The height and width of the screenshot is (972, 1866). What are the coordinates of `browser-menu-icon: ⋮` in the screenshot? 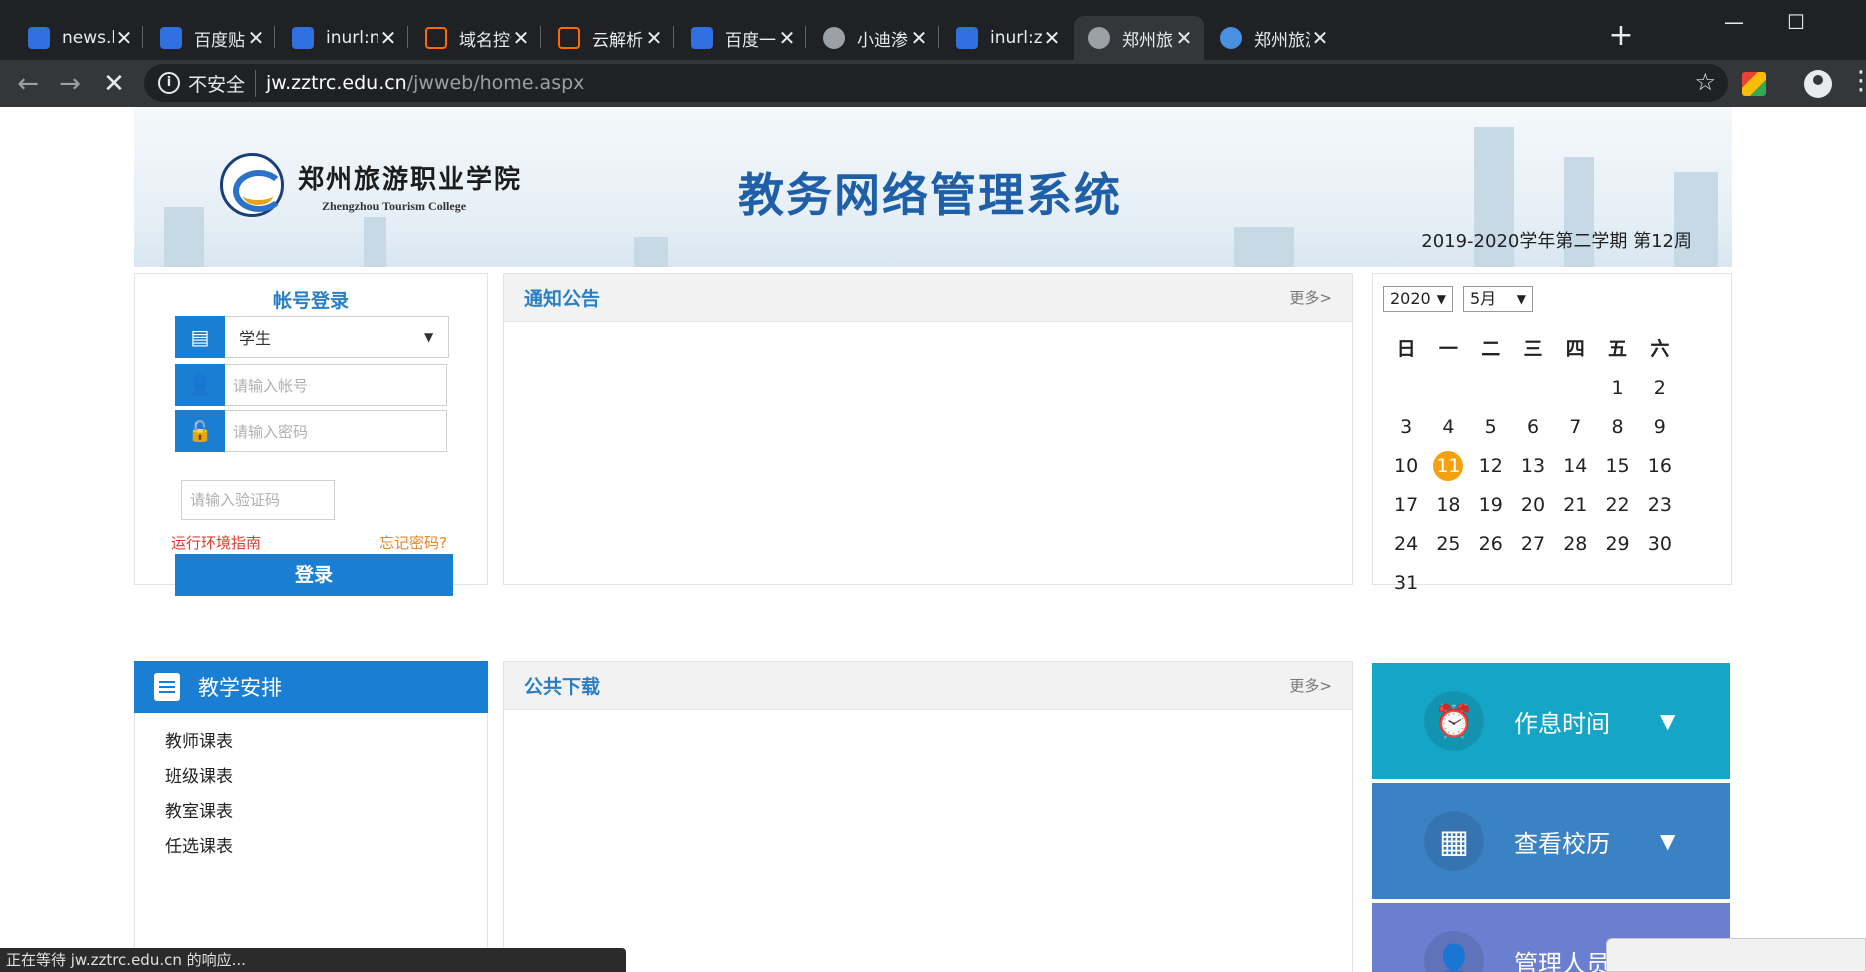 It's located at (1857, 81).